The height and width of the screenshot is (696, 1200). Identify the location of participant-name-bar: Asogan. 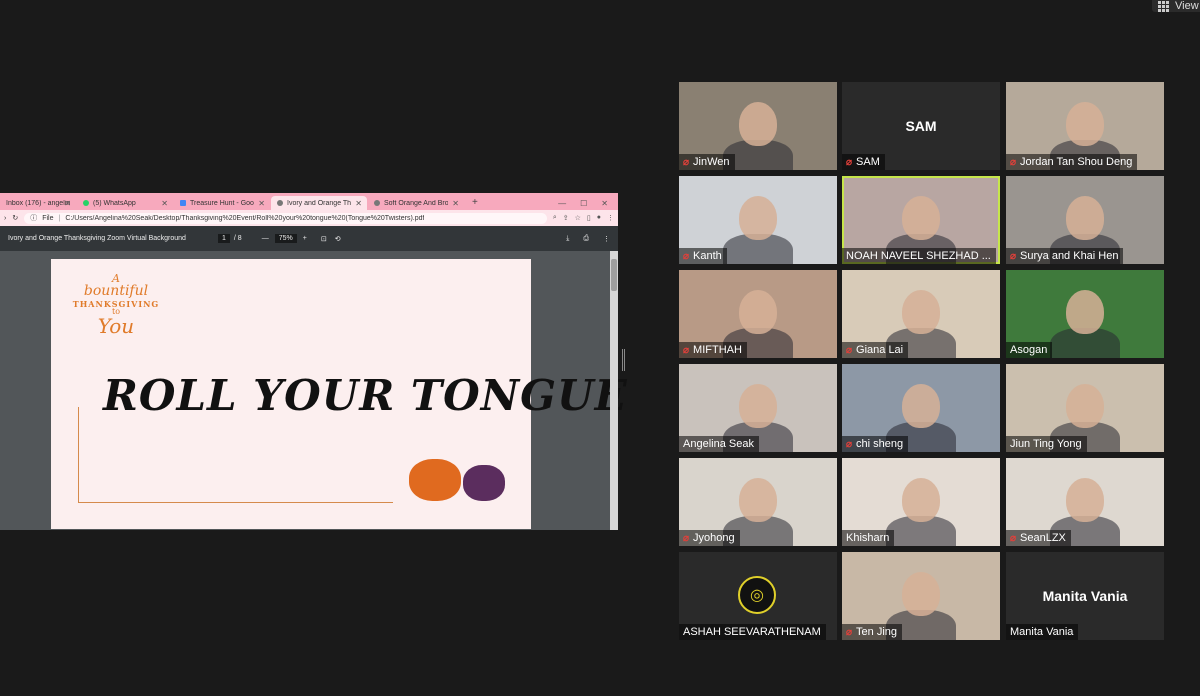
(1029, 350).